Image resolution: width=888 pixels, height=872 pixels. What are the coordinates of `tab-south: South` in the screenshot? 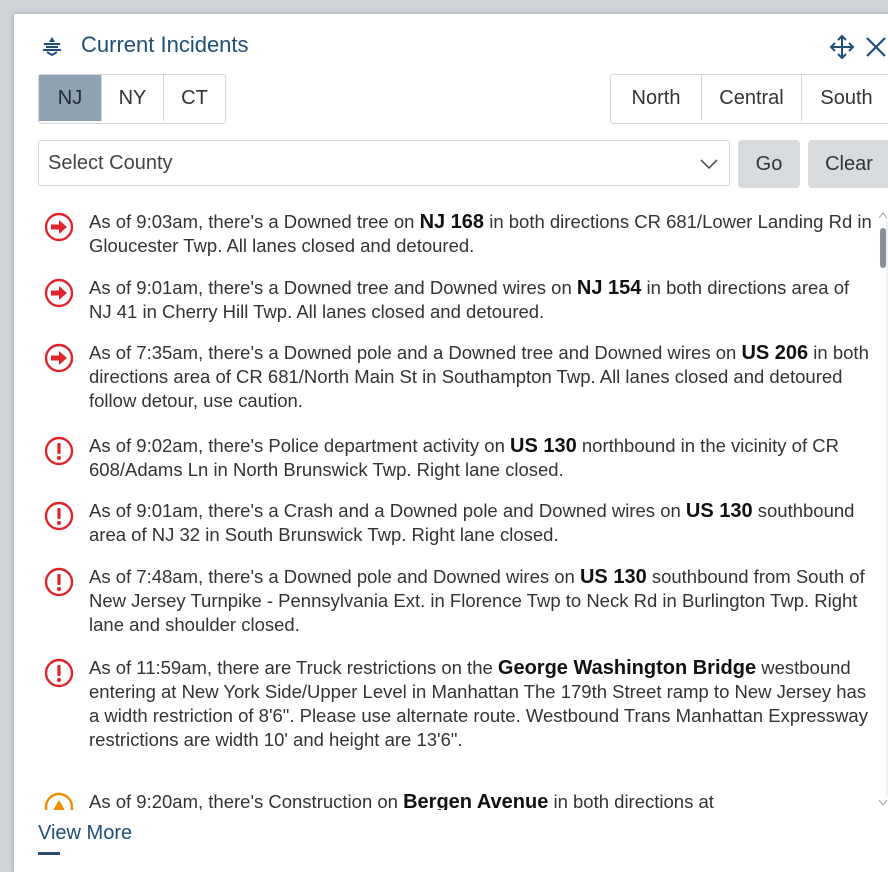 It's located at (844, 98).